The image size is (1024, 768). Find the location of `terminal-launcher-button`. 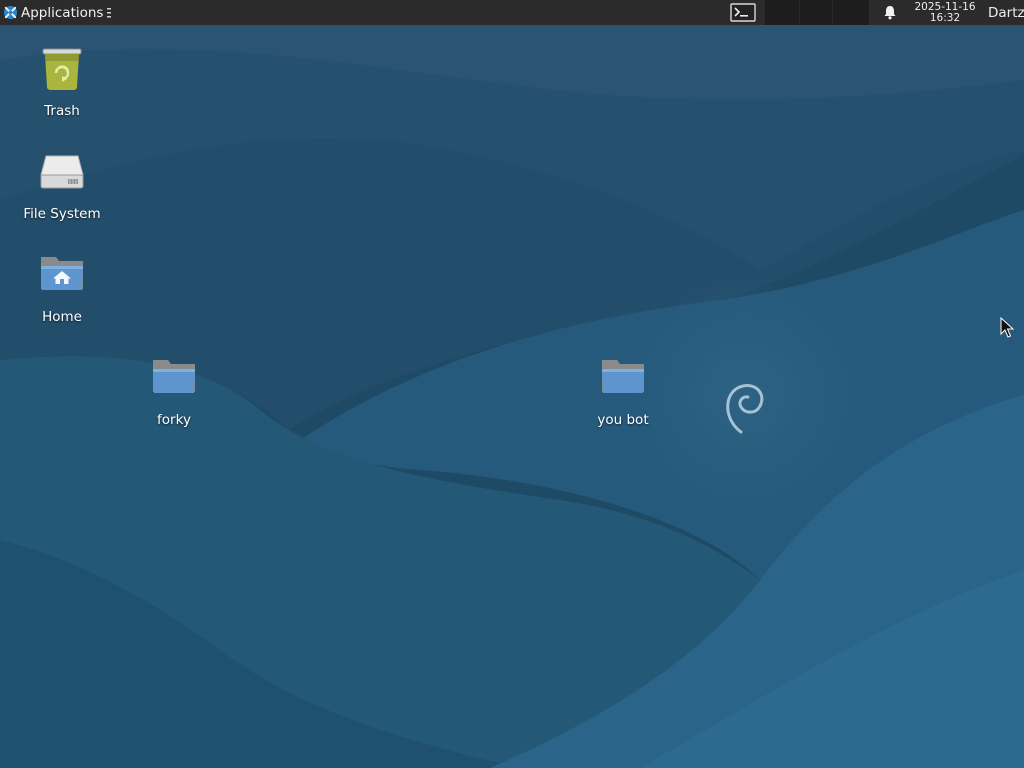

terminal-launcher-button is located at coordinates (743, 12).